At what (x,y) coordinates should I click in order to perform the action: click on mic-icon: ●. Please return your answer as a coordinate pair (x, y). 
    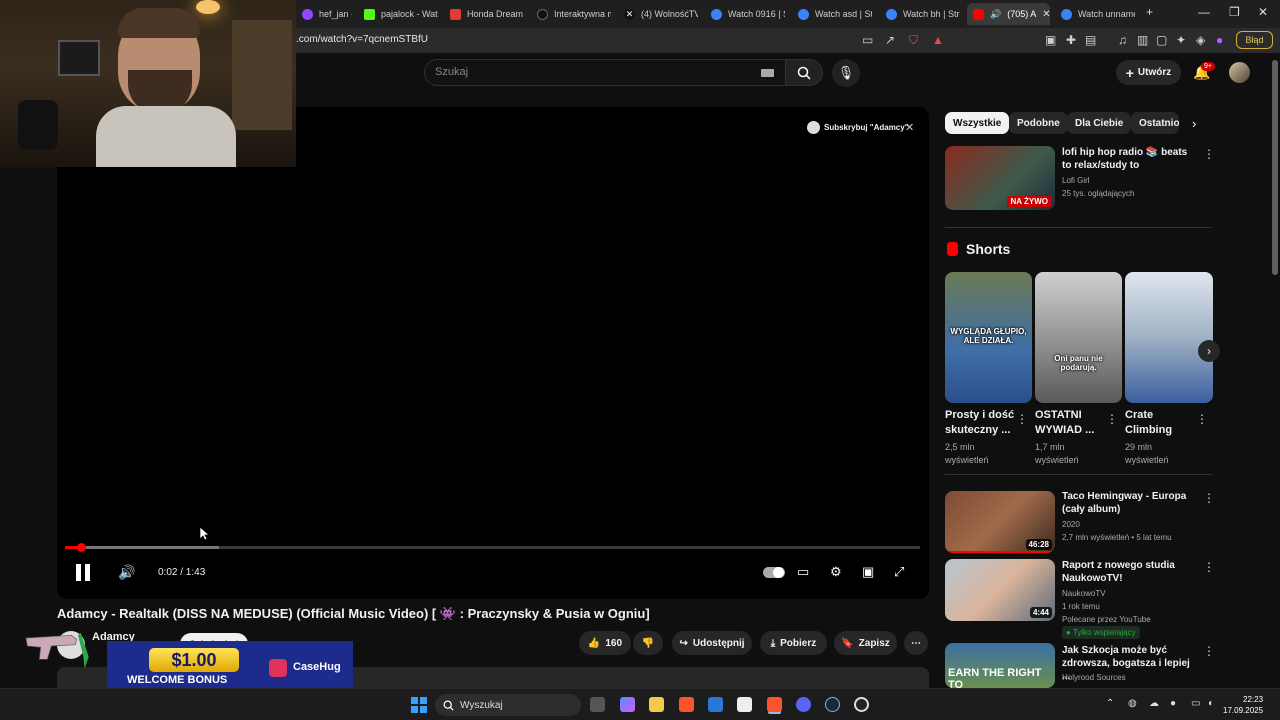
    Looking at the image, I should click on (1173, 703).